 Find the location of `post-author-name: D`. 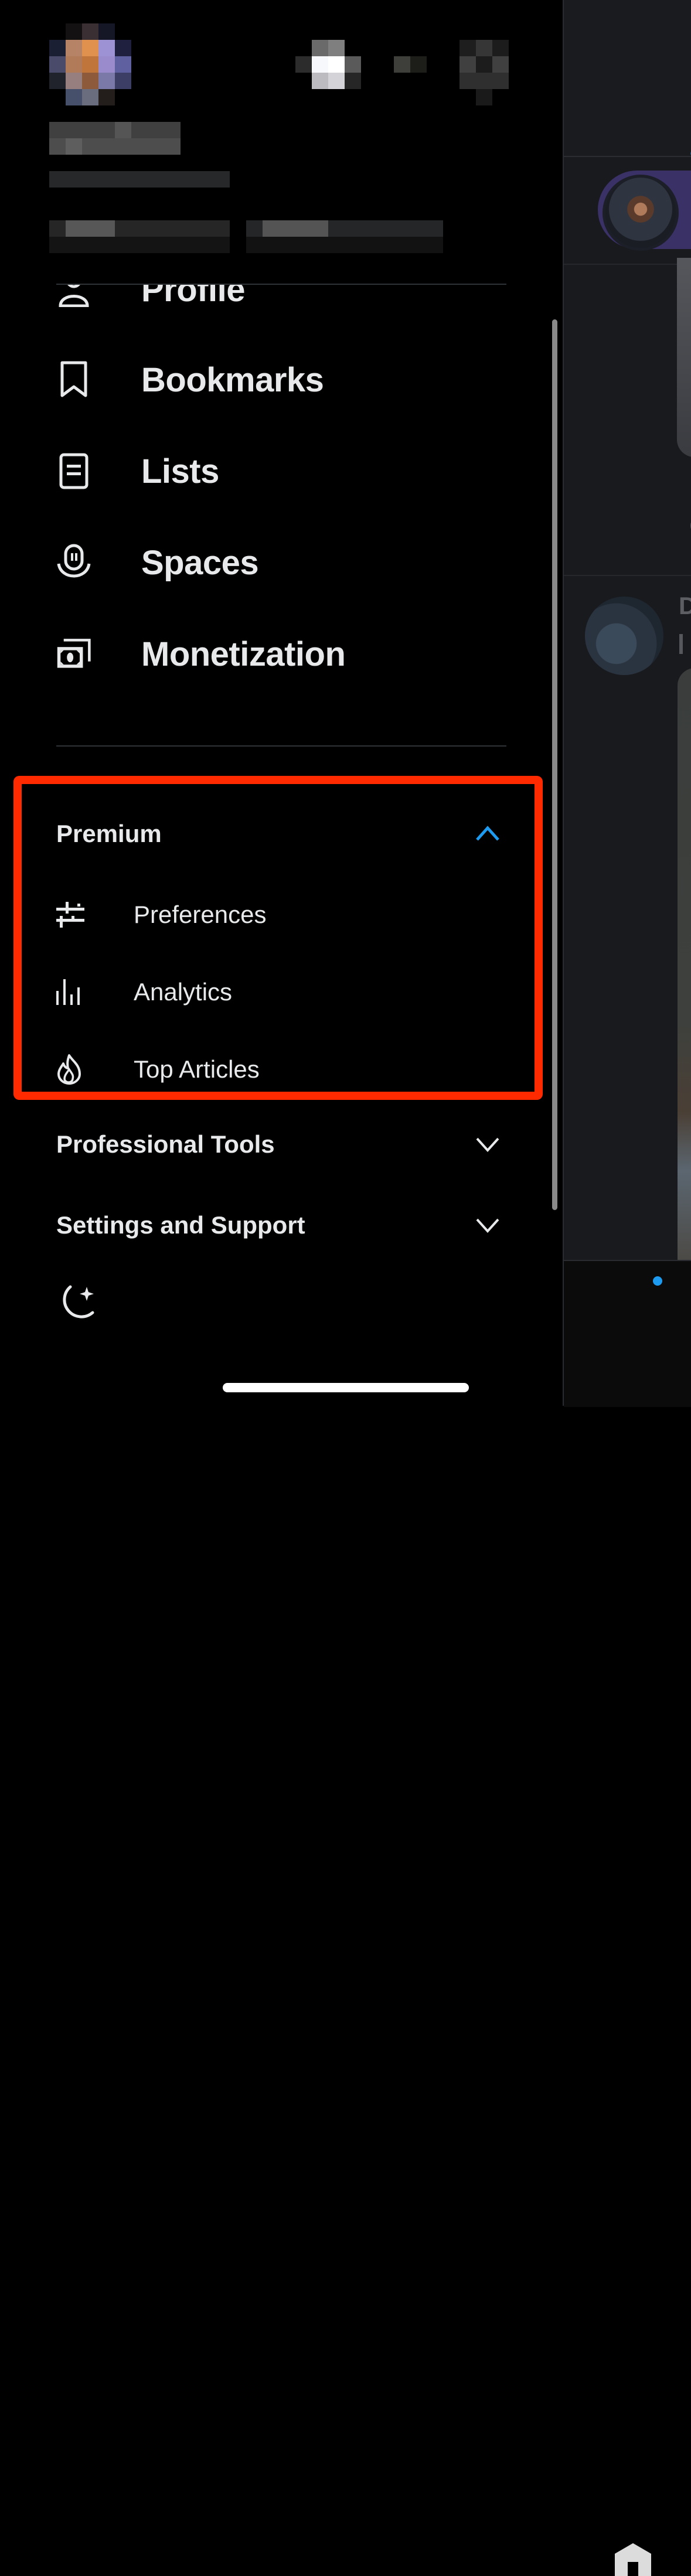

post-author-name: D is located at coordinates (685, 606).